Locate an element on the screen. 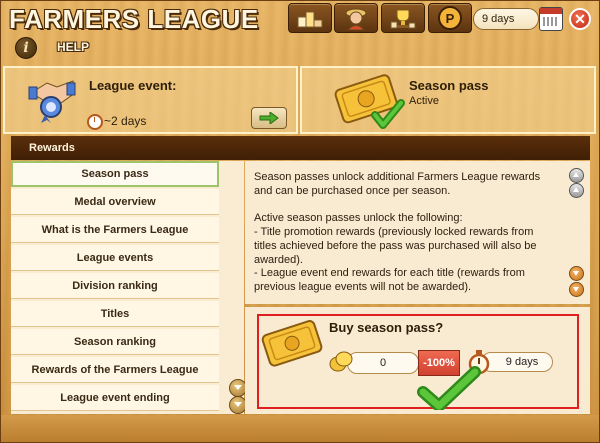 The height and width of the screenshot is (443, 600). coins-icon is located at coordinates (341, 361).